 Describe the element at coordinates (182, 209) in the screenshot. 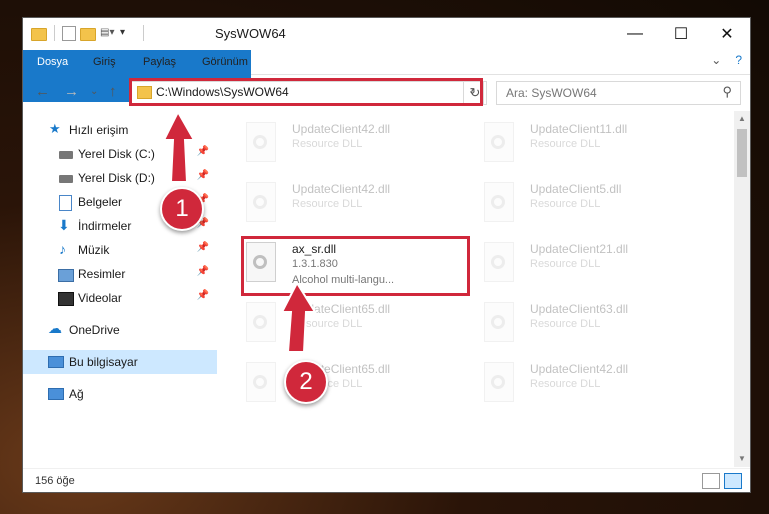

I see `step-1-badge: 1` at that location.